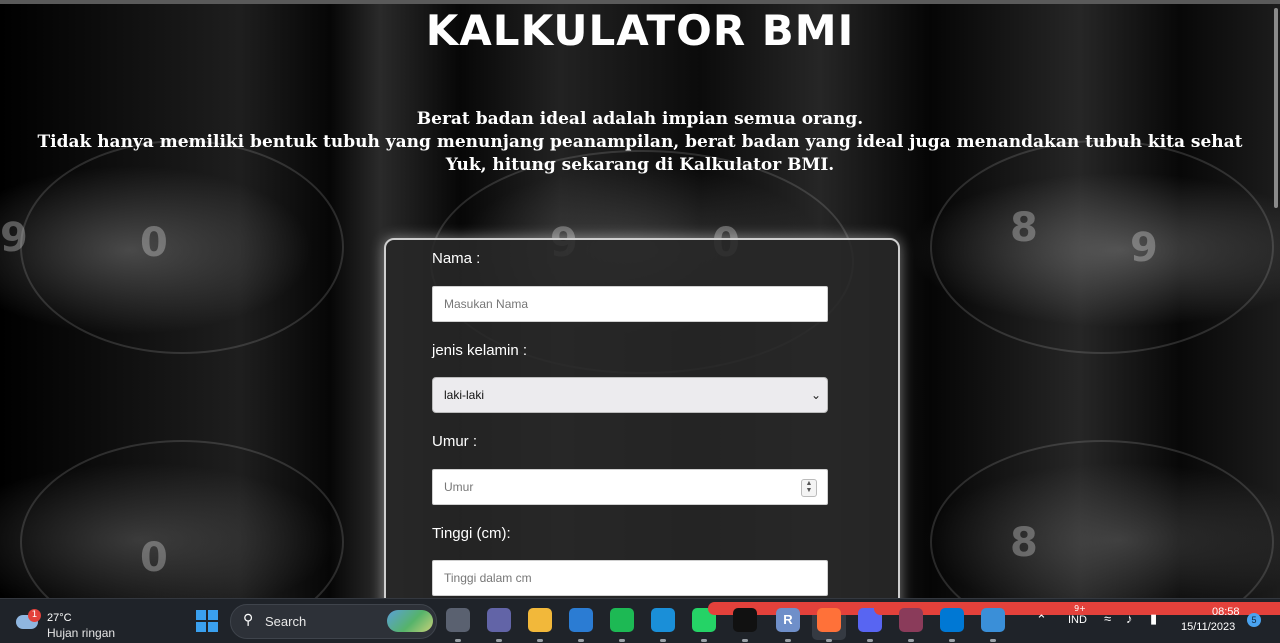  Describe the element at coordinates (1077, 620) in the screenshot. I see `language-indicator: IND` at that location.